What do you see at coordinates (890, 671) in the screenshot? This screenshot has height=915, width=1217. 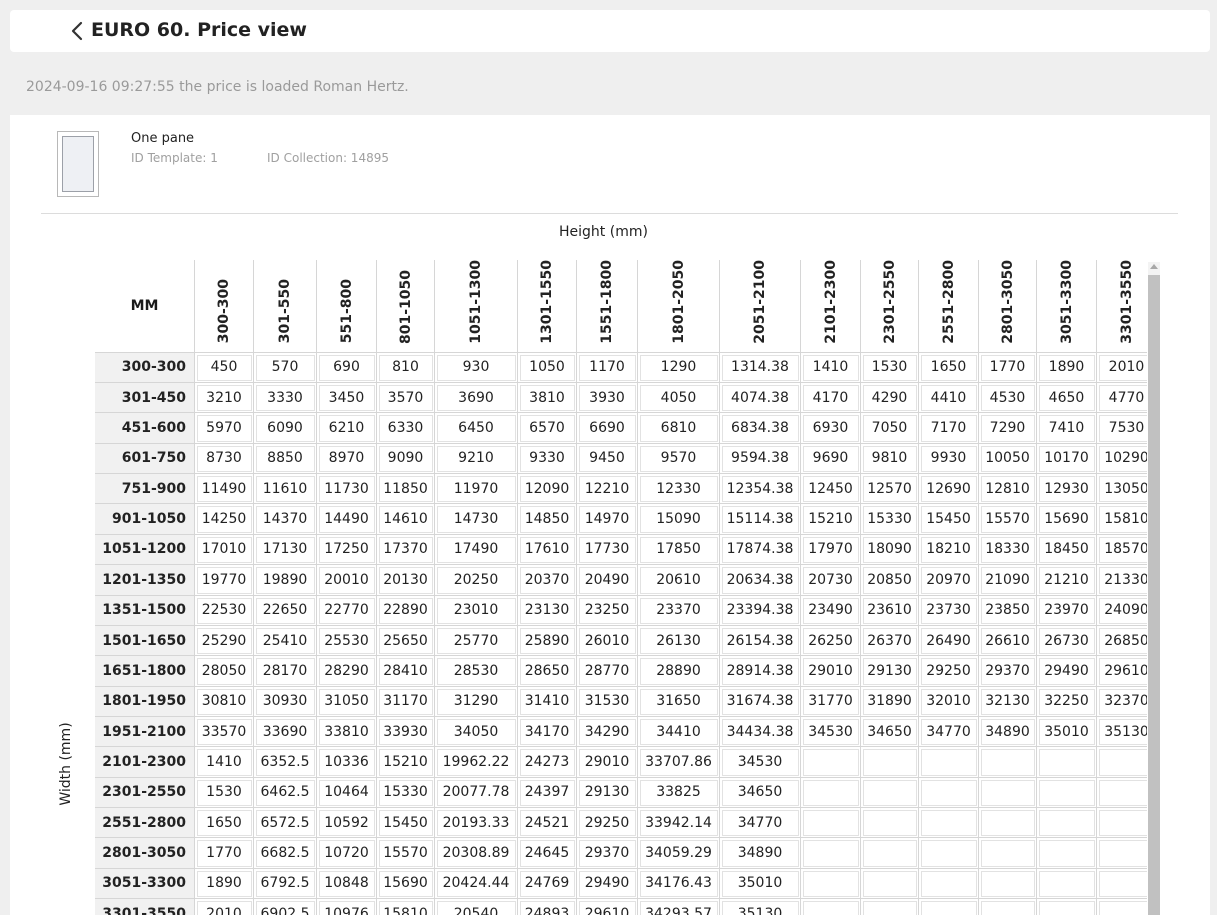 I see `price-cell: 29130` at bounding box center [890, 671].